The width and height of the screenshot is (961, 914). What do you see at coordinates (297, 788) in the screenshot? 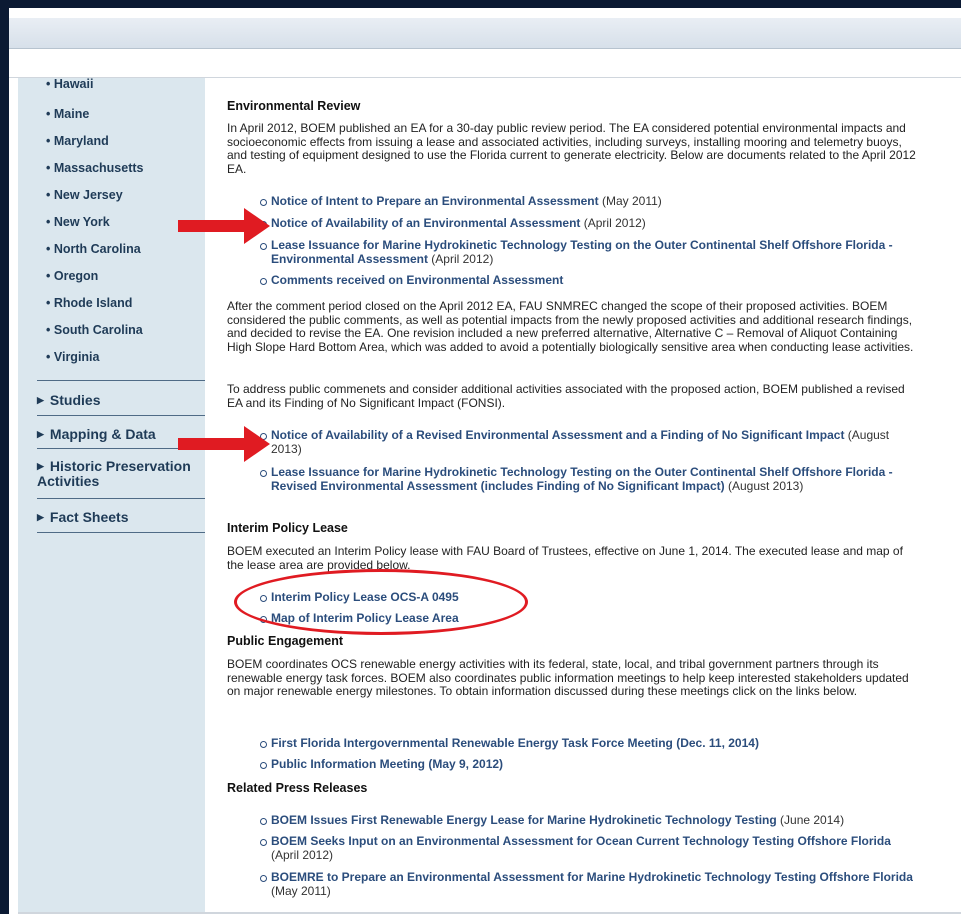
I see `section-heading-related-press-releases: Related Press Releases` at bounding box center [297, 788].